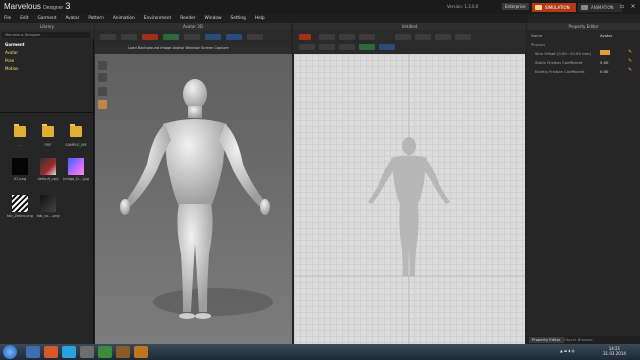 Image resolution: width=640 pixels, height=360 pixels. What do you see at coordinates (606, 35) in the screenshot?
I see `prop-col-value: Avatar` at bounding box center [606, 35].